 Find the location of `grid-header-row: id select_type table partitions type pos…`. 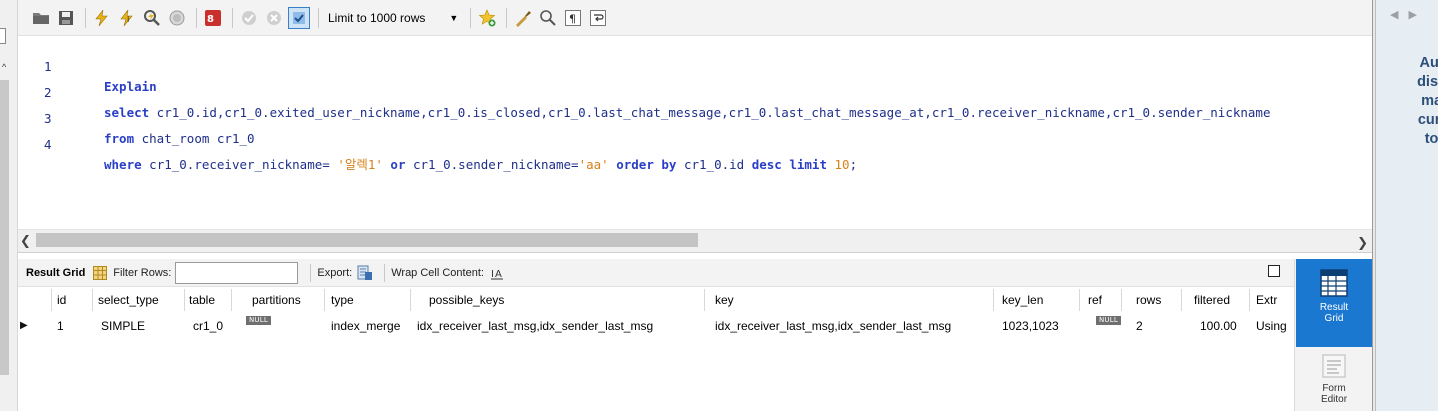

grid-header-row: id select_type table partitions type pos… is located at coordinates (656, 300).